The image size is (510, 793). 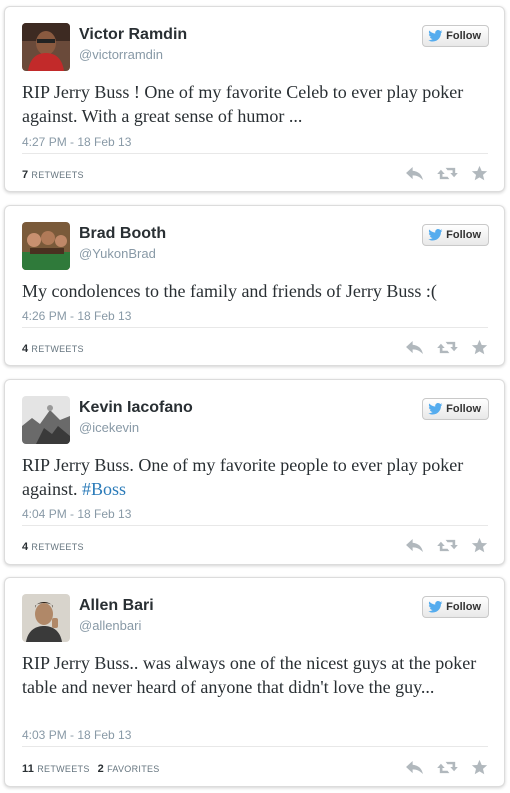 What do you see at coordinates (121, 54) in the screenshot?
I see `user-handle: @victorramdin` at bounding box center [121, 54].